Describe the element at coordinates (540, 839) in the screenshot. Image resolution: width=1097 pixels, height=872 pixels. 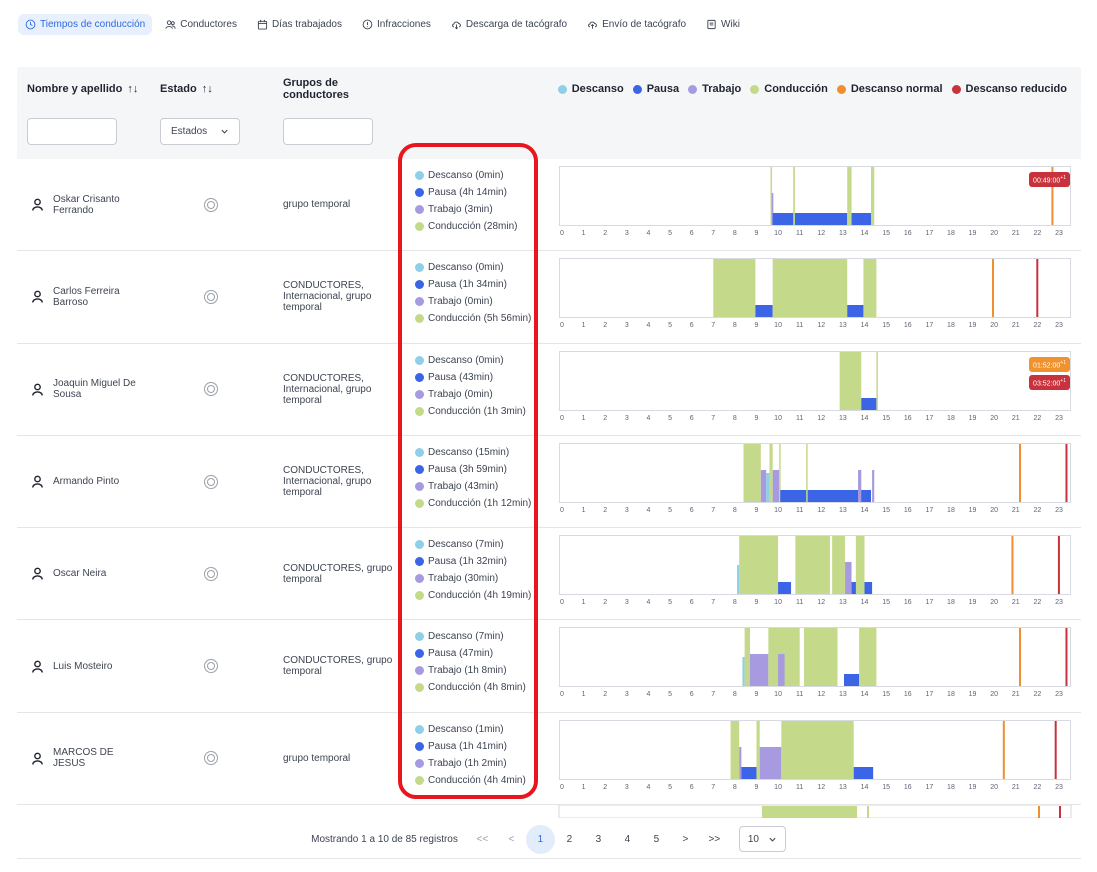
I see `page-button: 1` at that location.